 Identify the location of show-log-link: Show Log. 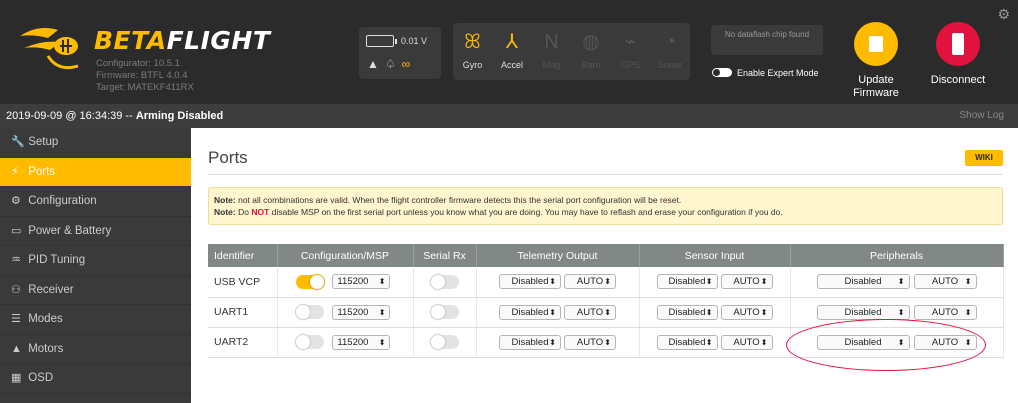
(982, 116).